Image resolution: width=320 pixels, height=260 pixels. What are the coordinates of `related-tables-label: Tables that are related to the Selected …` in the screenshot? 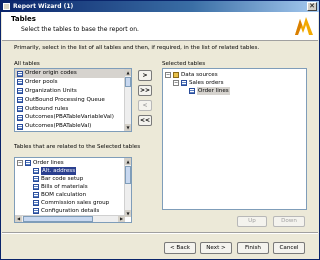 It's located at (77, 147).